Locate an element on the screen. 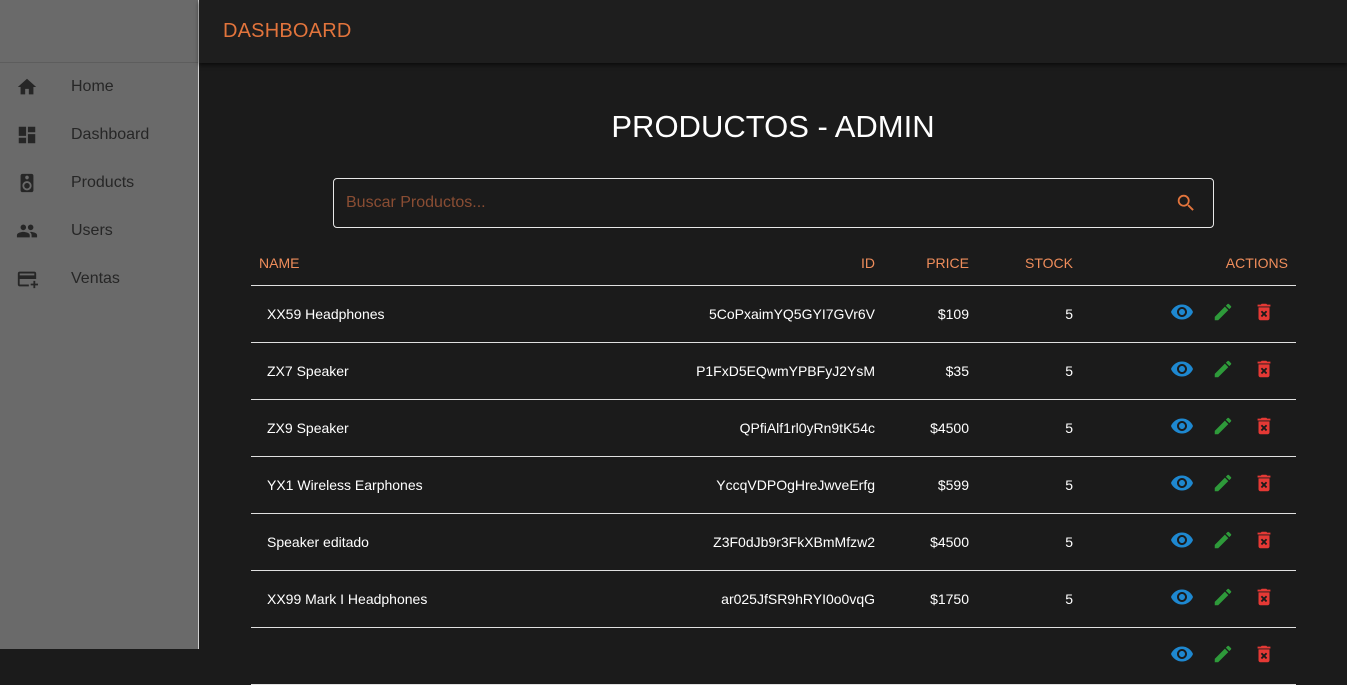  product-name: XX59 Headphones is located at coordinates (436, 313).